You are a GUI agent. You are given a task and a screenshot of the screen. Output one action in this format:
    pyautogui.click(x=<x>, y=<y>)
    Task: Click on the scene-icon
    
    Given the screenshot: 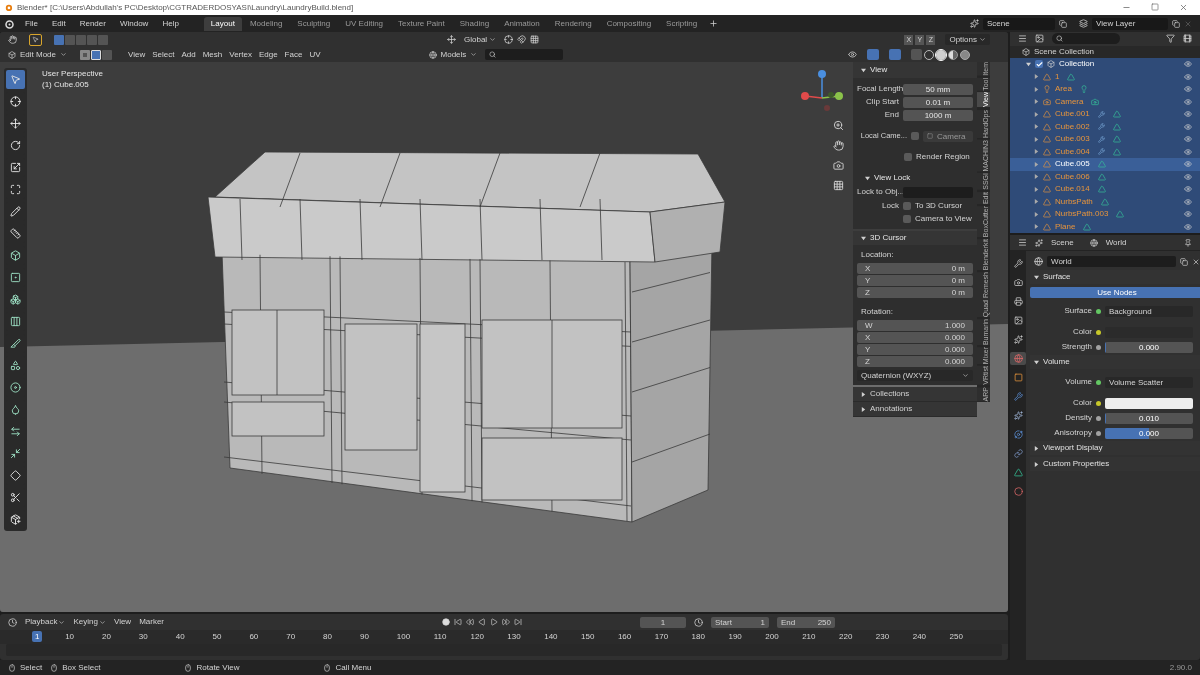 What is the action you would take?
    pyautogui.click(x=974, y=23)
    